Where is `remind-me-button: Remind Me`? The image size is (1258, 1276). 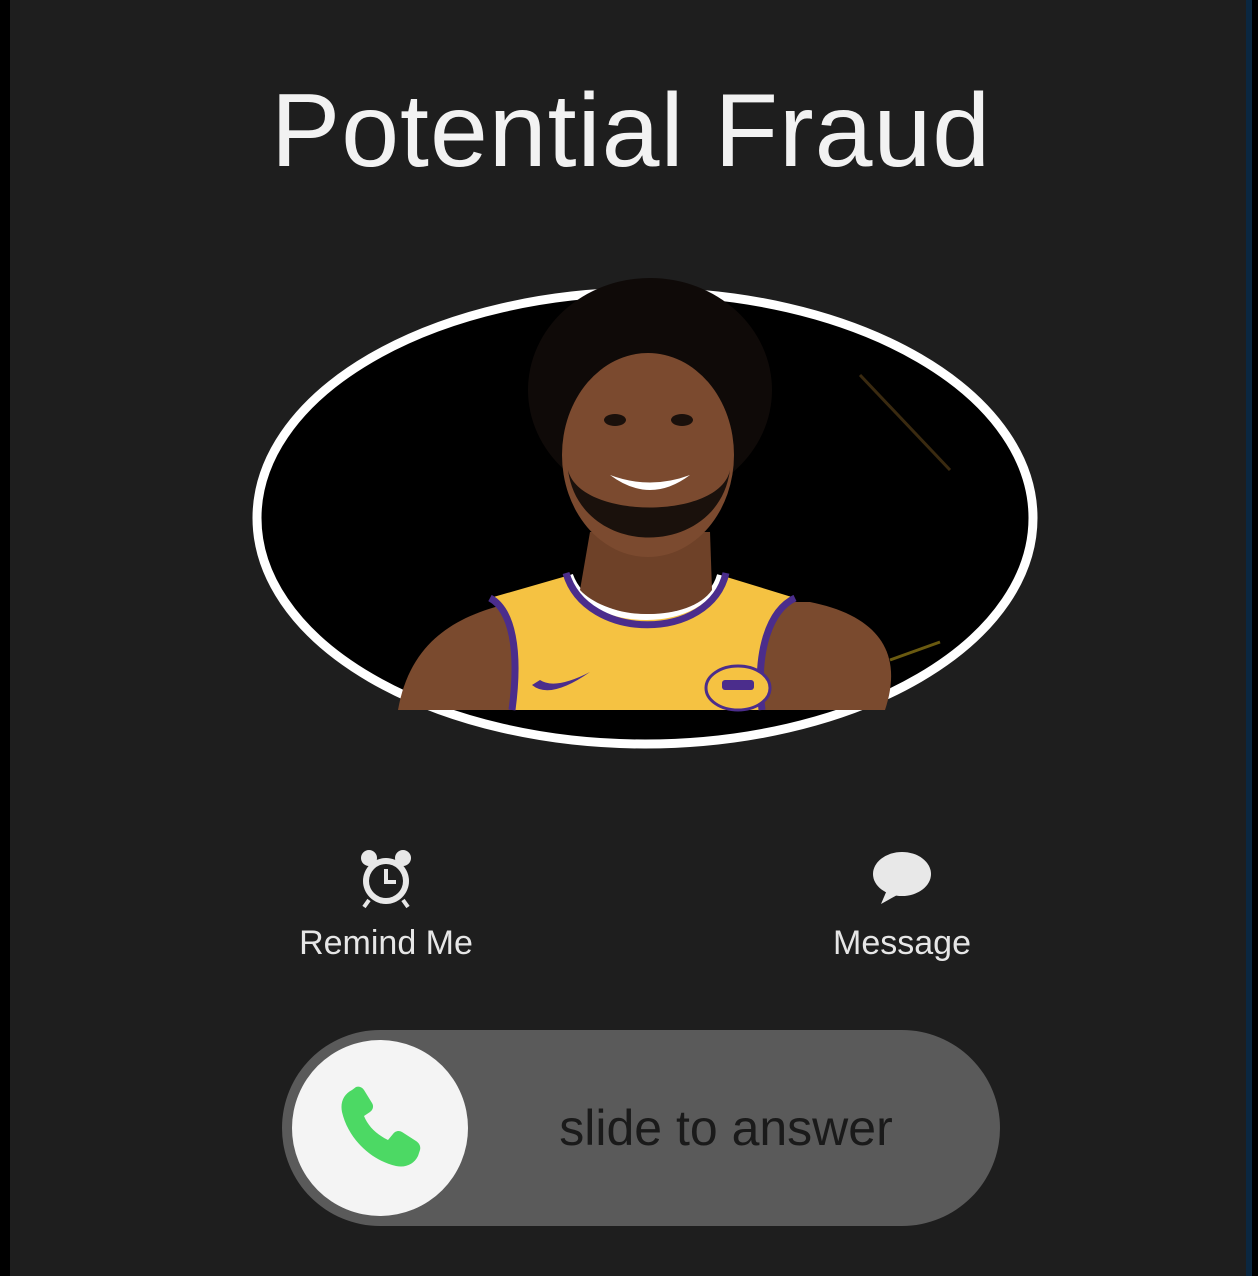
remind-me-button: Remind Me is located at coordinates (386, 905).